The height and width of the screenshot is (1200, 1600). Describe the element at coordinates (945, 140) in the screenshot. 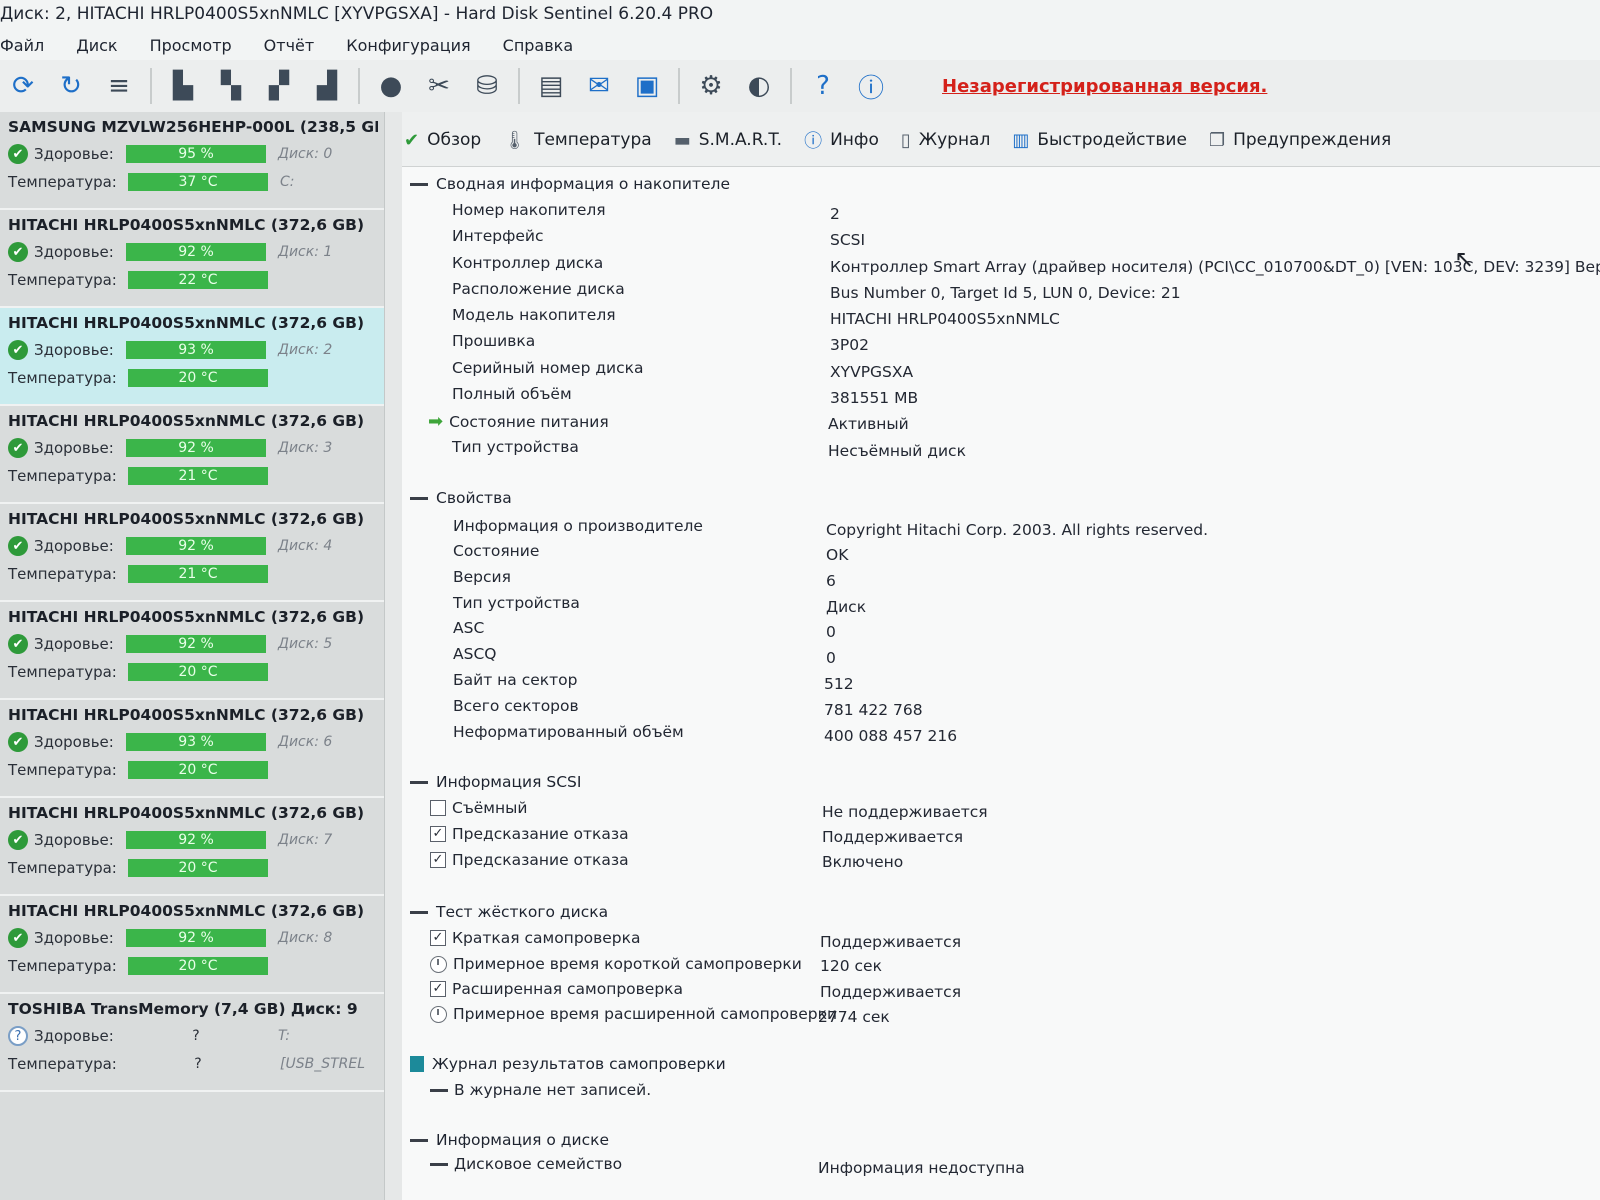

I see `tab-log: ▯ Журнал` at that location.